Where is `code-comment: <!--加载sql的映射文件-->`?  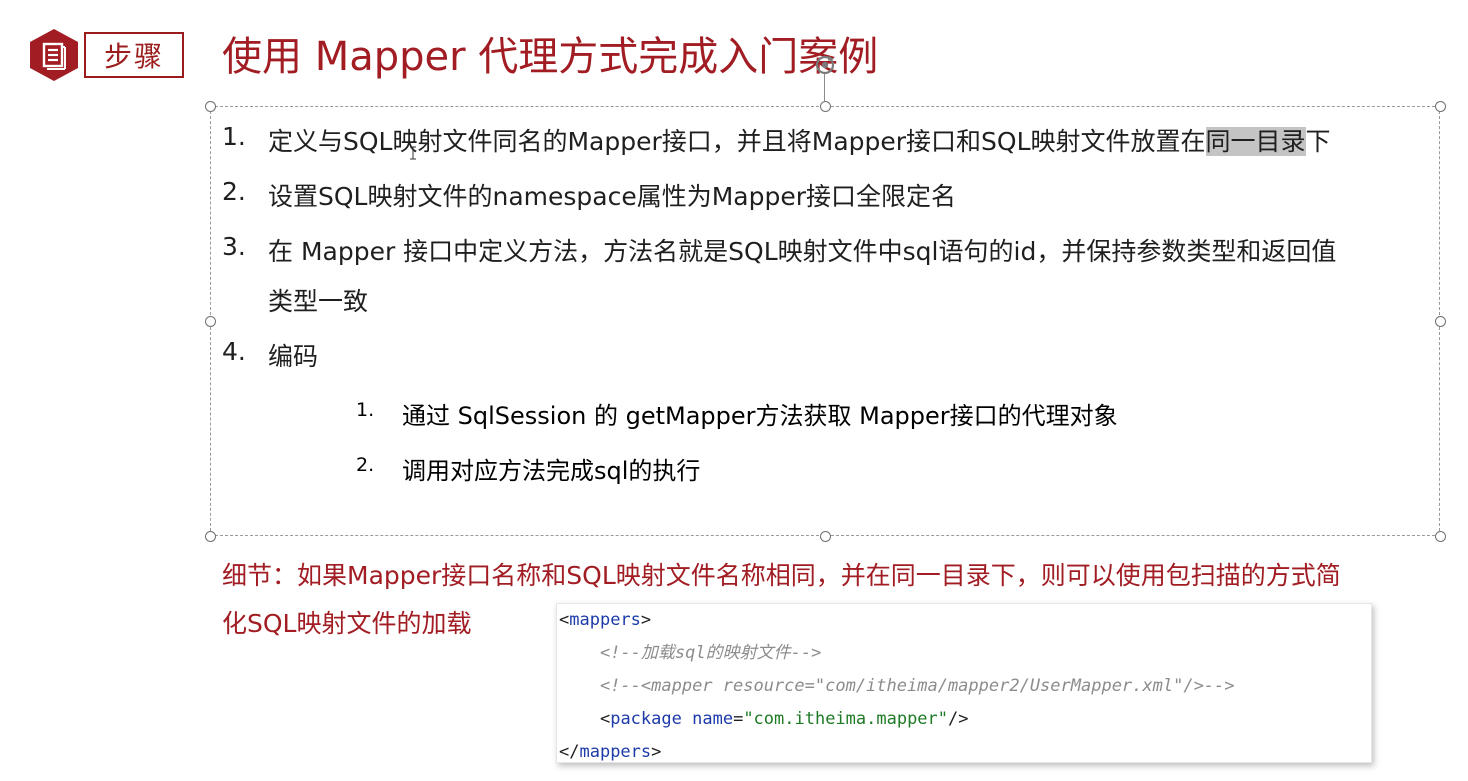
code-comment: <!--加载sql的映射文件--> is located at coordinates (710, 653).